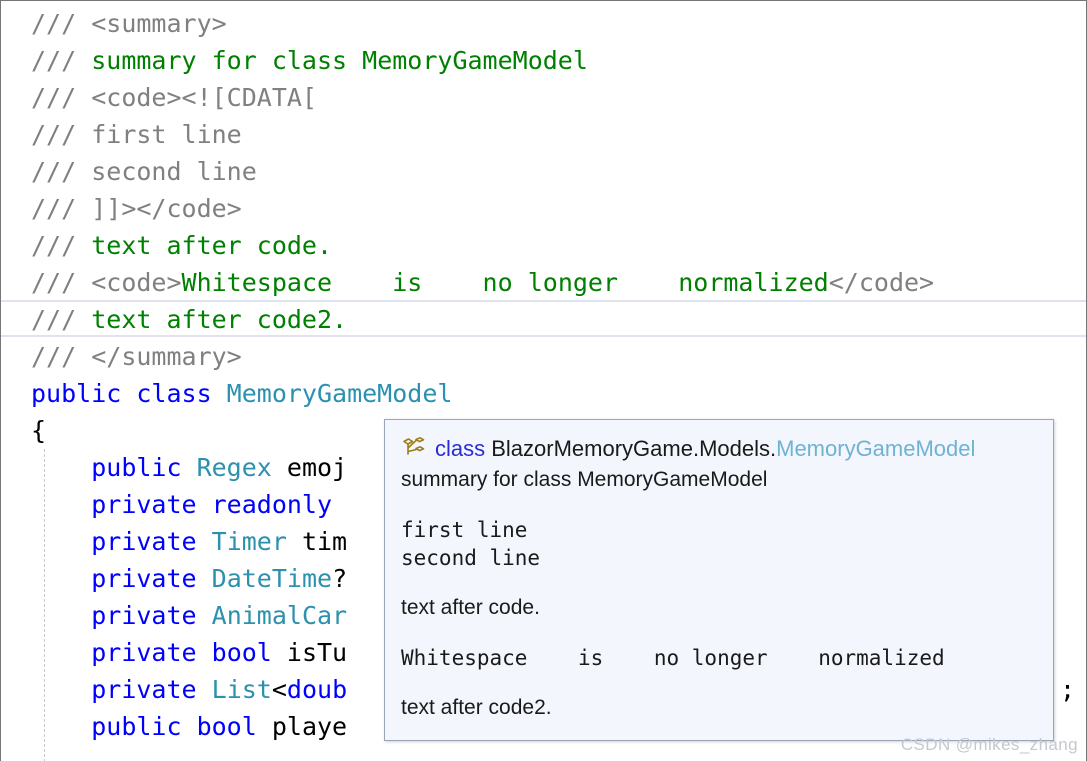 The height and width of the screenshot is (761, 1087). What do you see at coordinates (272, 578) in the screenshot?
I see `type-datetime: DateTime` at bounding box center [272, 578].